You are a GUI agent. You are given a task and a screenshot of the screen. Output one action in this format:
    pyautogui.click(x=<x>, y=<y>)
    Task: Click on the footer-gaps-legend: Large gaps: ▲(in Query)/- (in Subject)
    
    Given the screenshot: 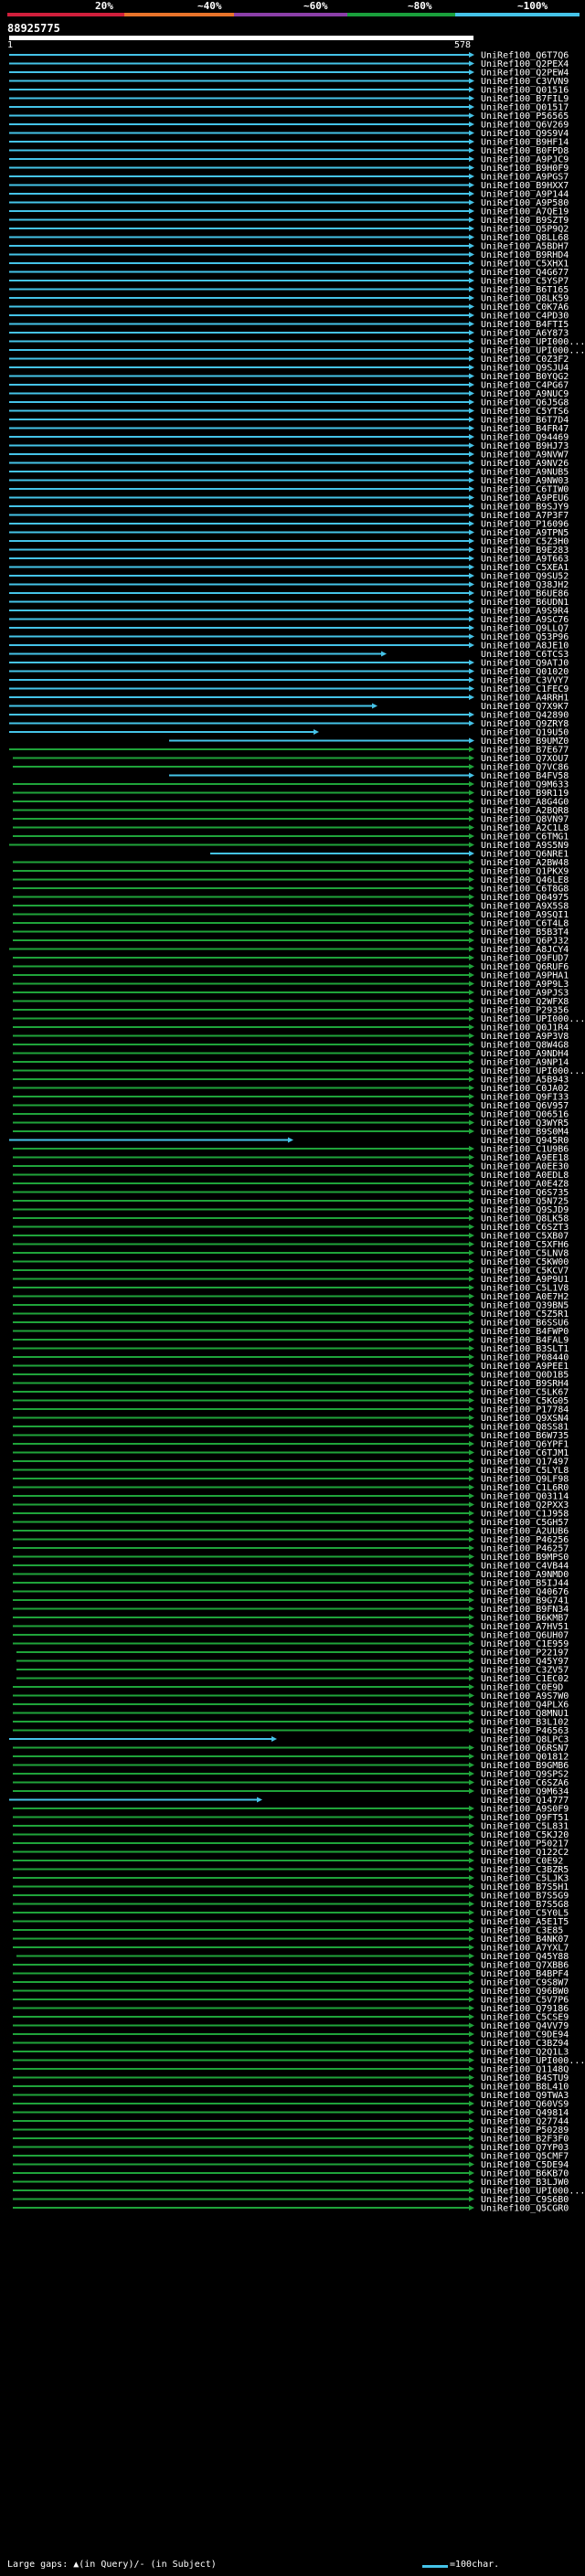 What is the action you would take?
    pyautogui.click(x=112, y=2565)
    